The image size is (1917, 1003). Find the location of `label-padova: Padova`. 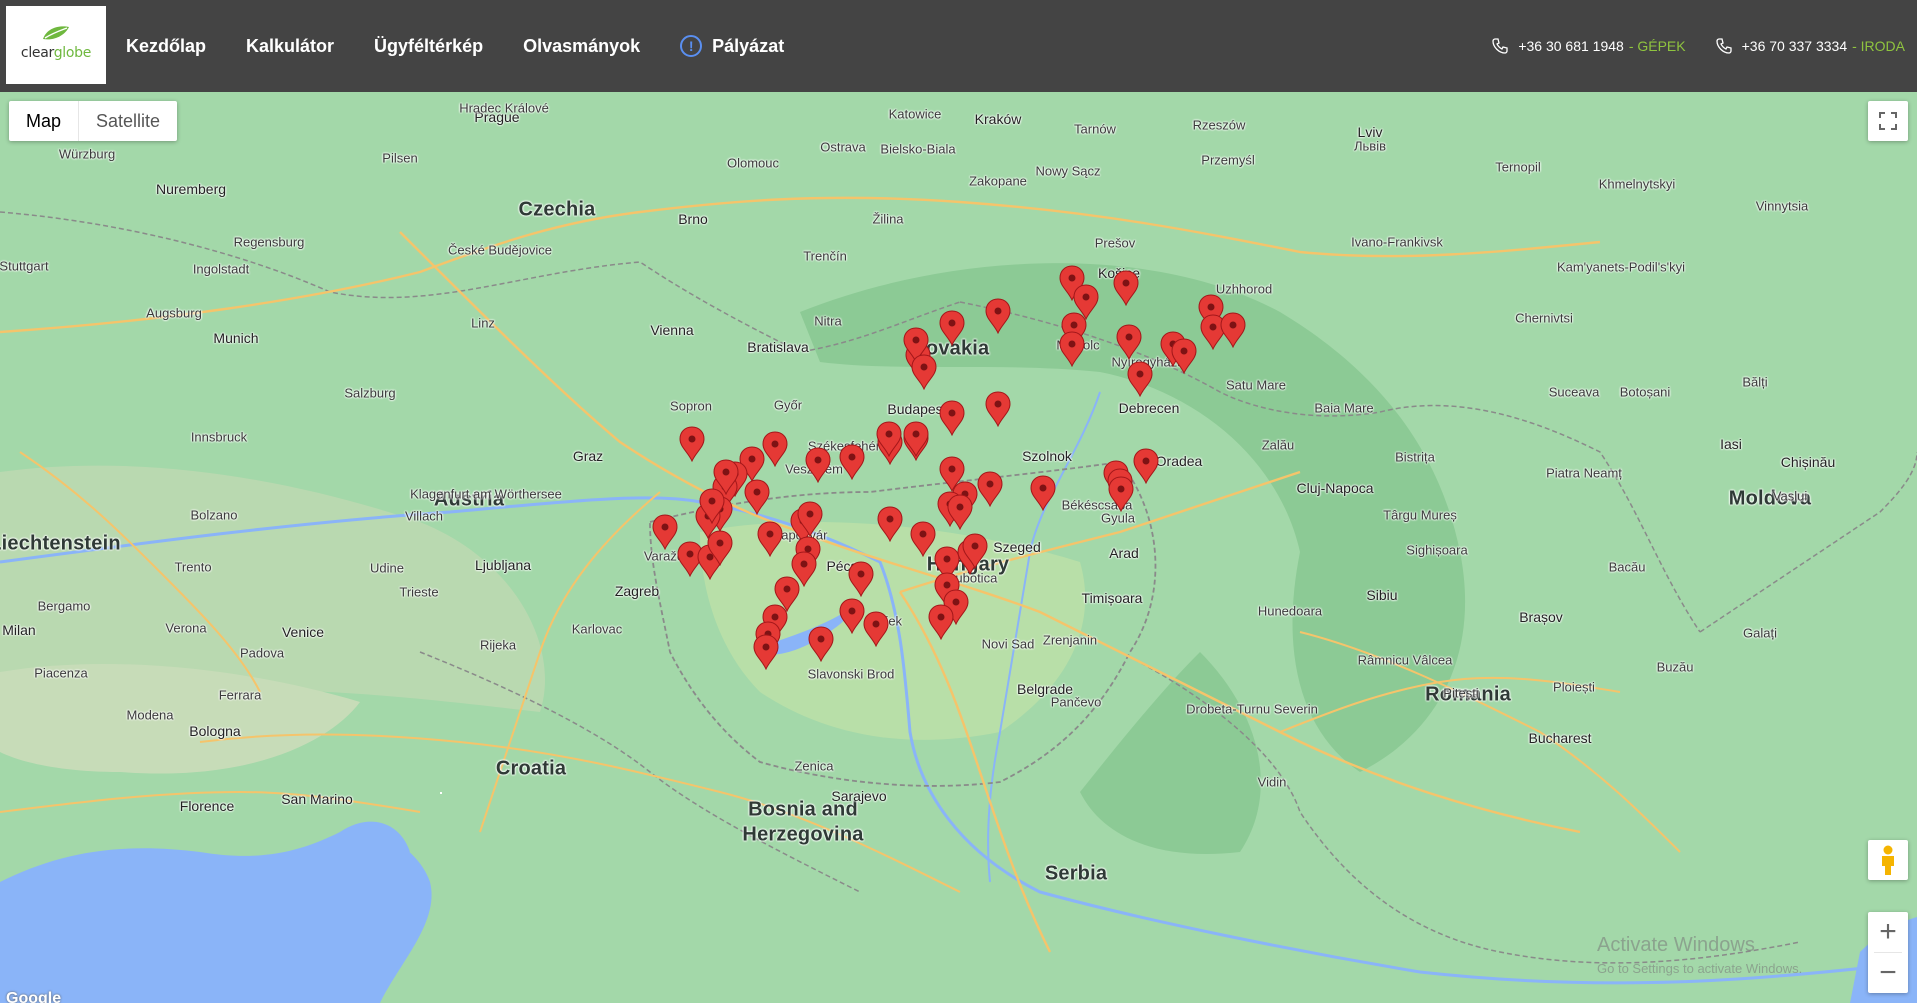

label-padova: Padova is located at coordinates (262, 653).